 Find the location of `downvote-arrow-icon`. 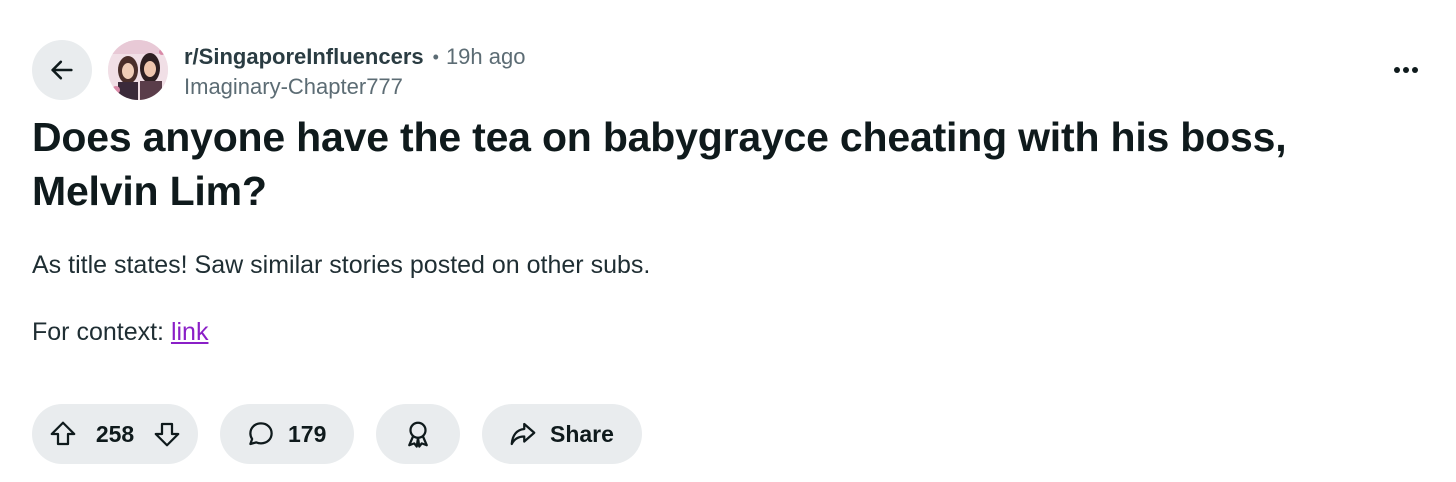

downvote-arrow-icon is located at coordinates (167, 434).